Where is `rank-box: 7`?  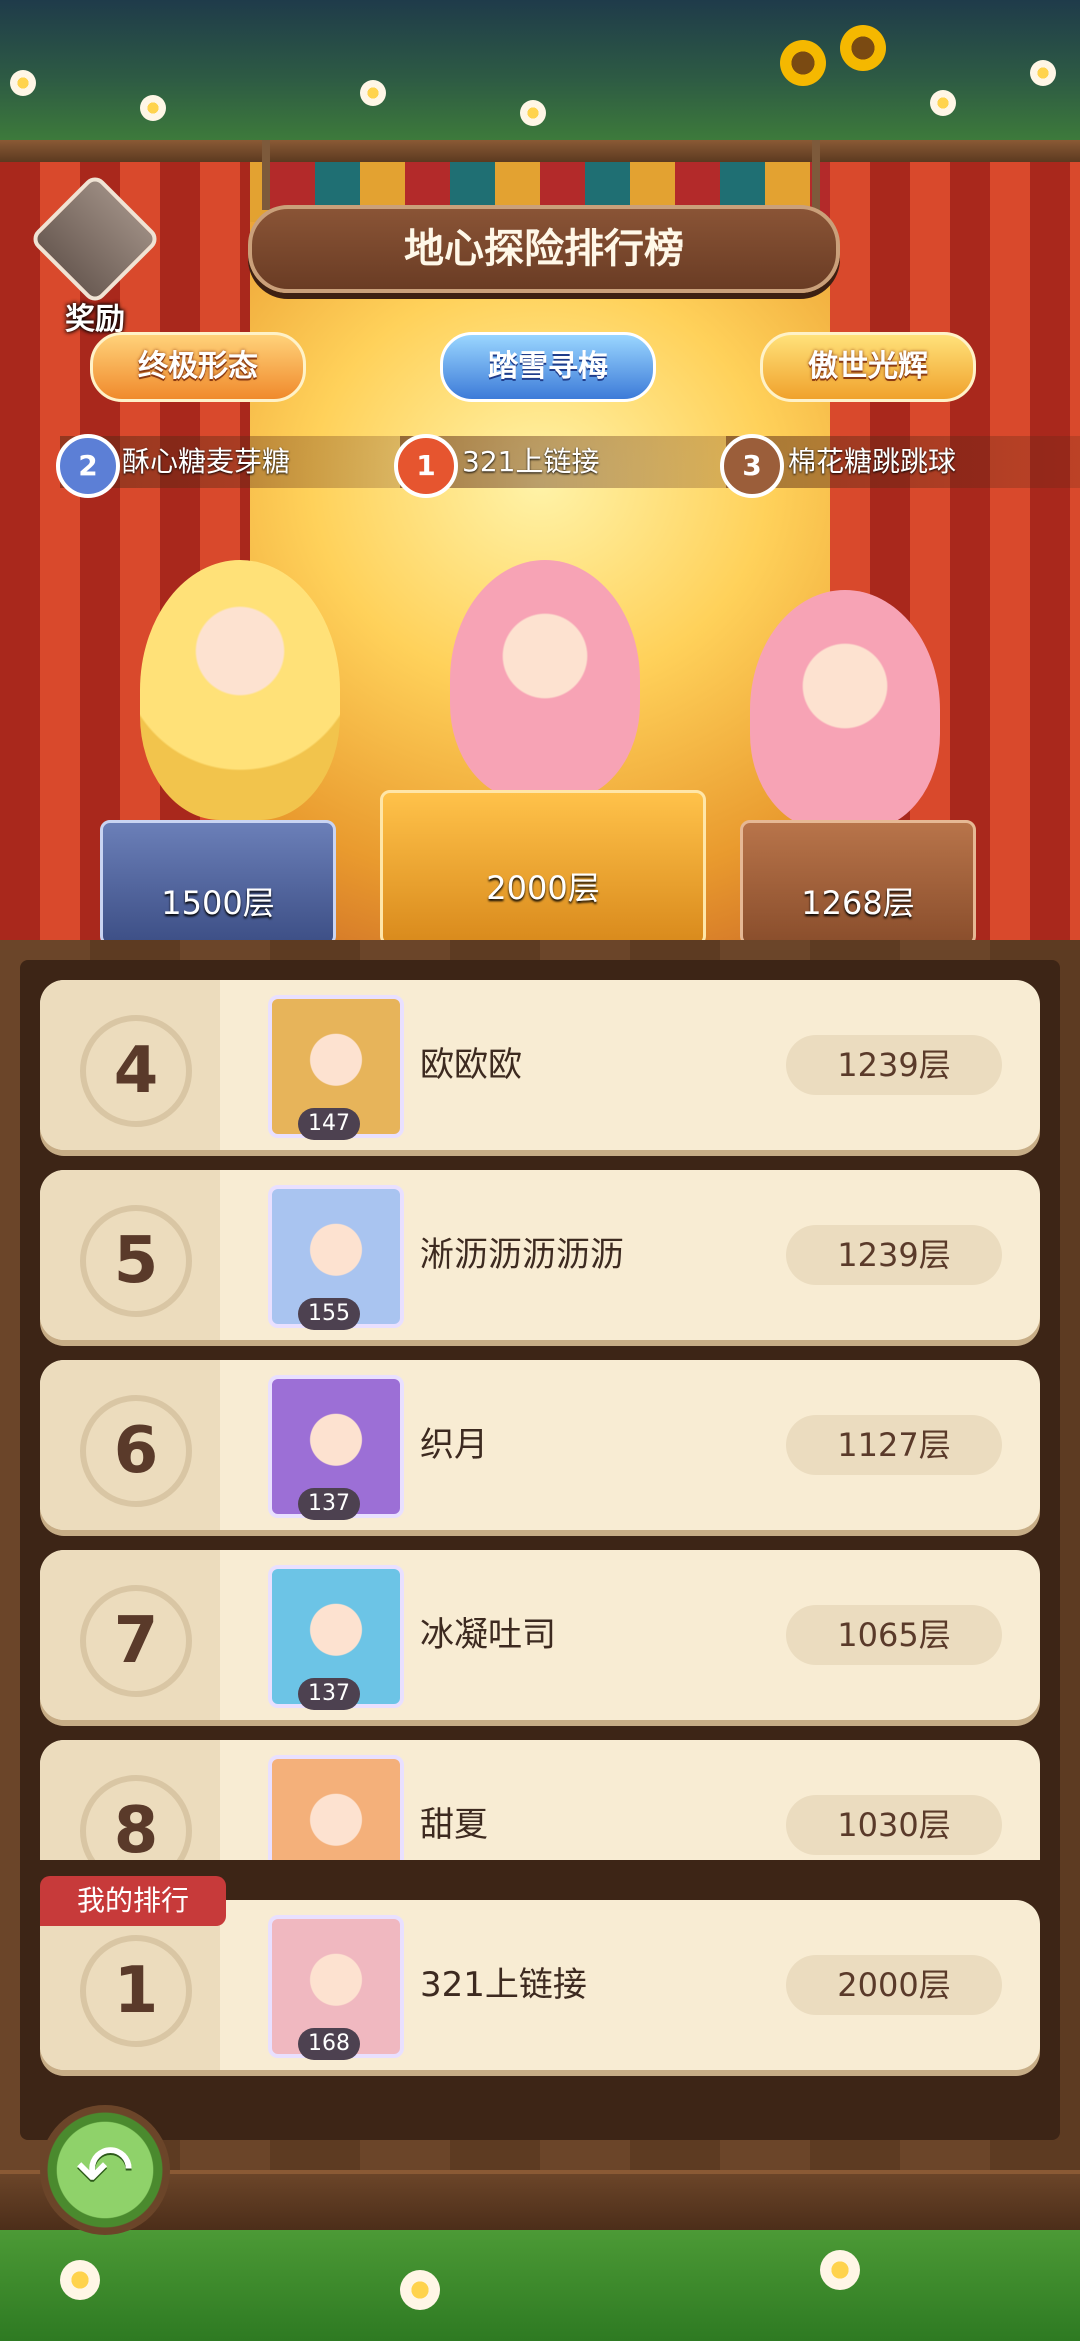
rank-box: 7 is located at coordinates (130, 1635).